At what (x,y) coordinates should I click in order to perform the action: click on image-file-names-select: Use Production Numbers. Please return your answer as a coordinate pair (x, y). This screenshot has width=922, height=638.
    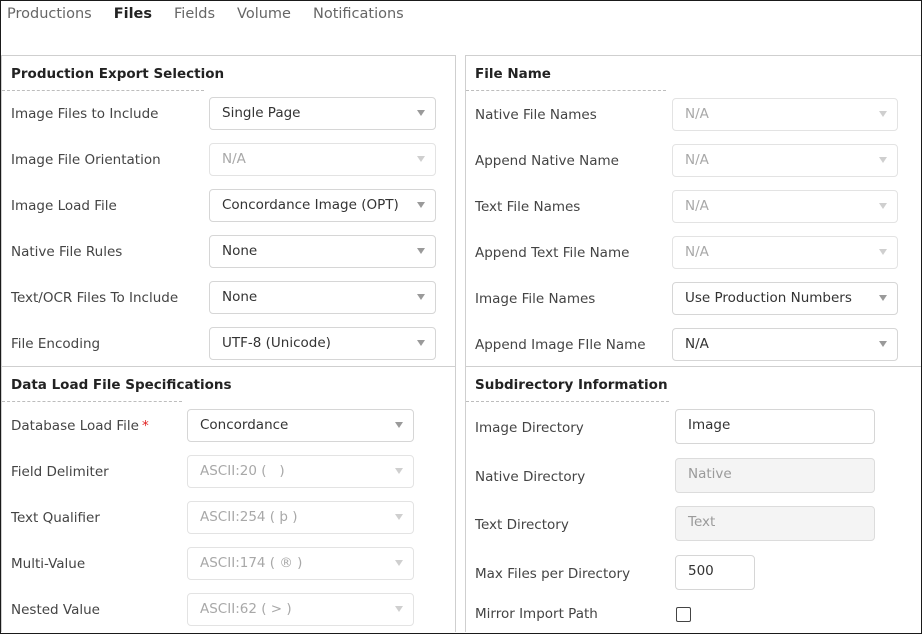
    Looking at the image, I should click on (785, 298).